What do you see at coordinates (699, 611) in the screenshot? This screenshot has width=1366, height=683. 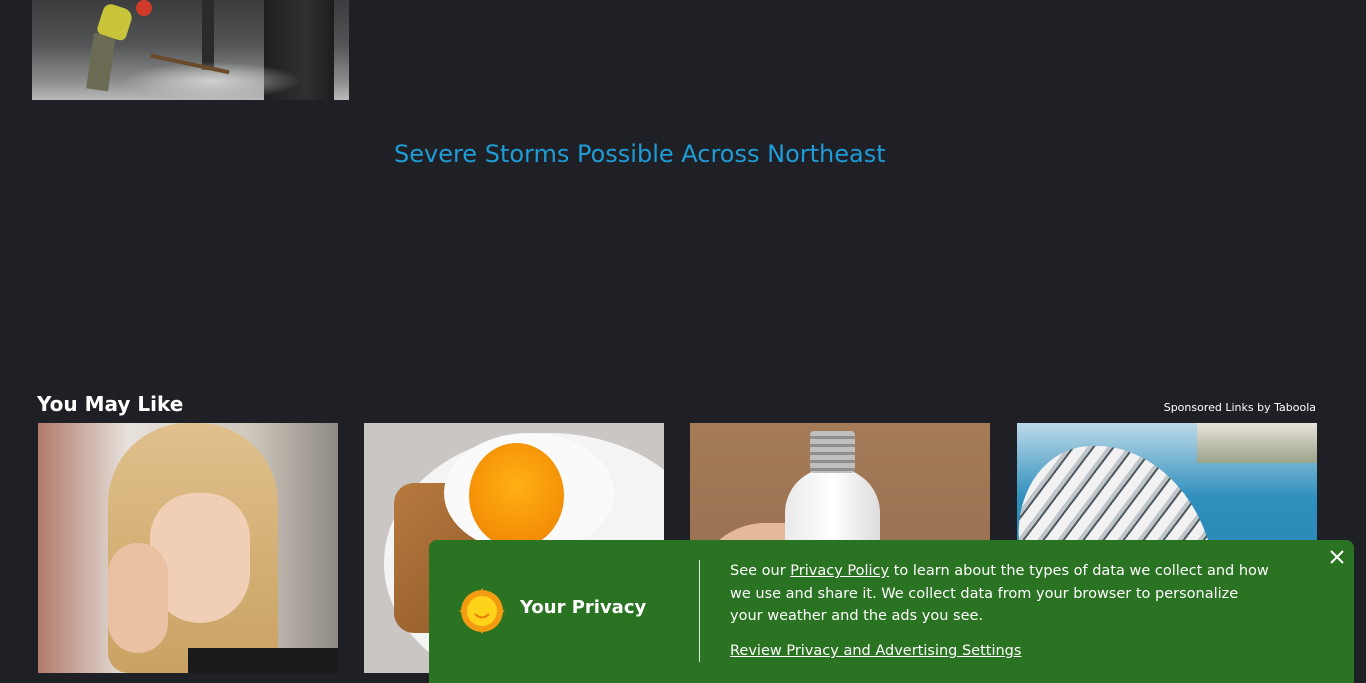 I see `privacy-divider` at bounding box center [699, 611].